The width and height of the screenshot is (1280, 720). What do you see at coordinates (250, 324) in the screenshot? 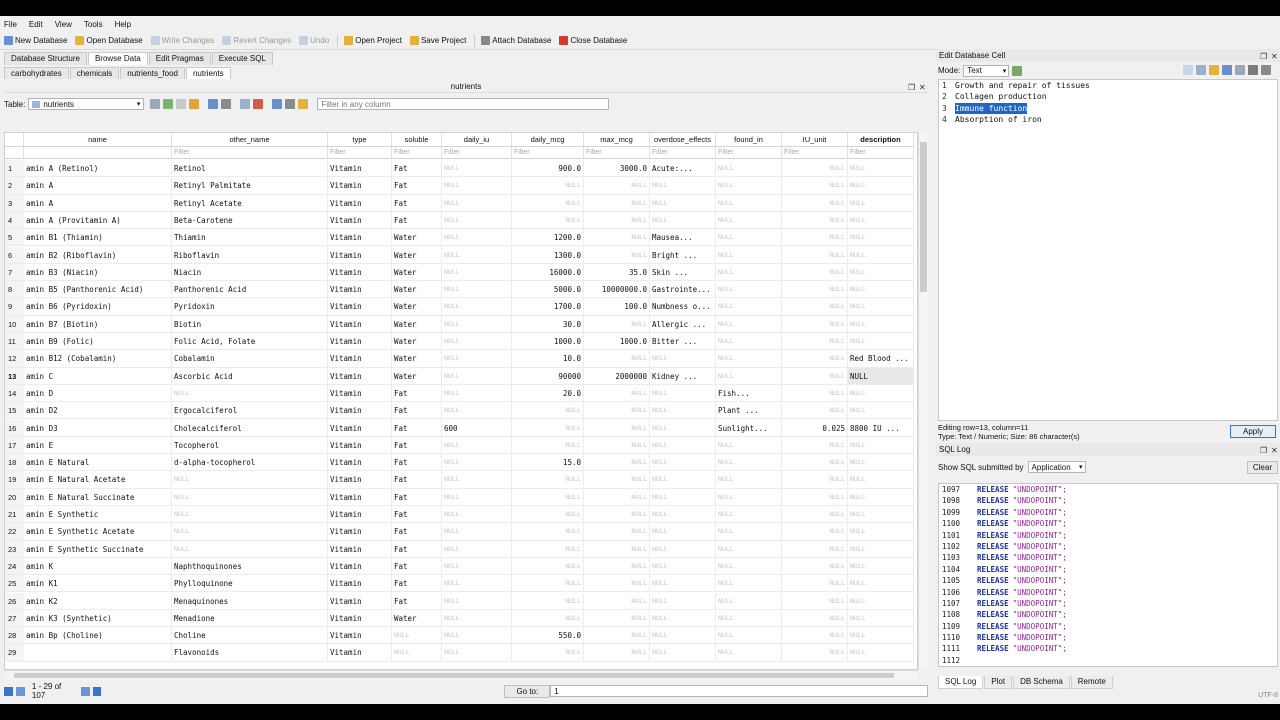
I see `cell-other-name: Biotin` at bounding box center [250, 324].